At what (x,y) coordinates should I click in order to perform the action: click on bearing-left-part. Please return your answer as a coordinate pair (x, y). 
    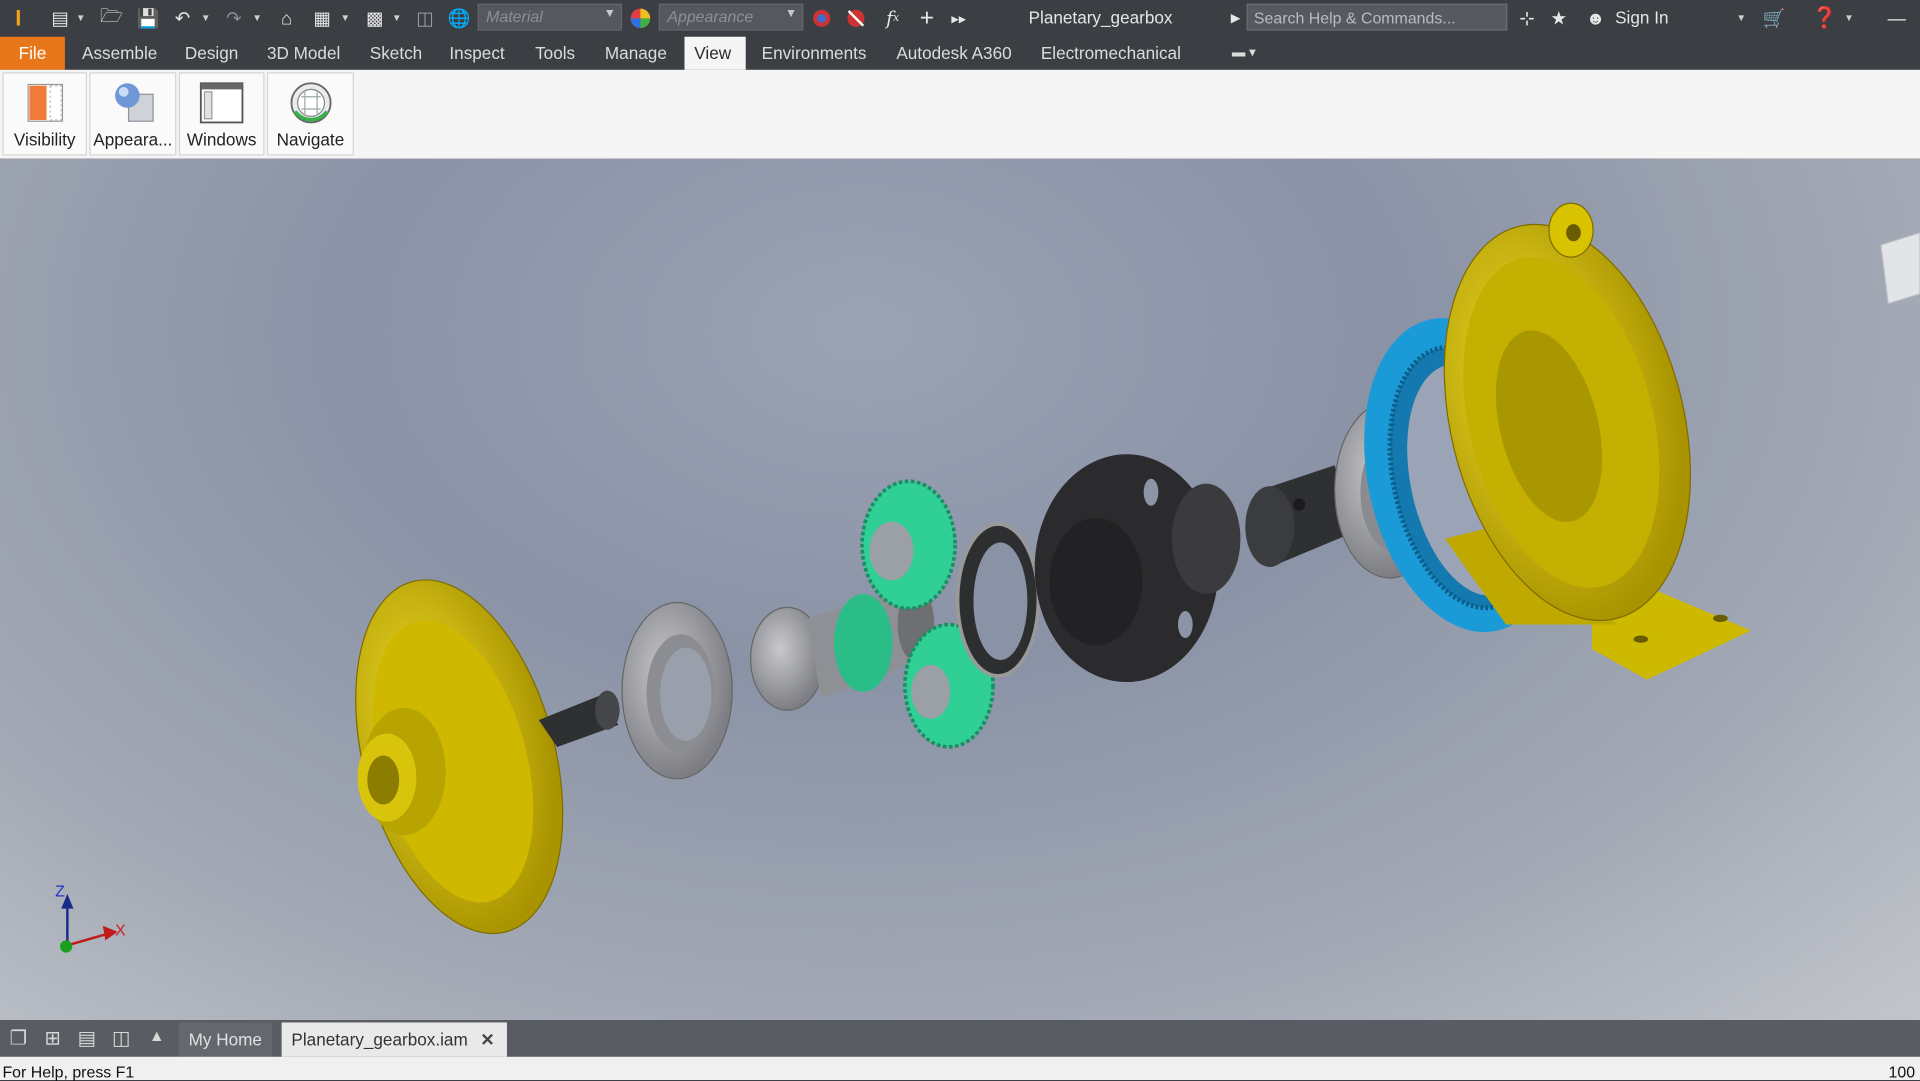
    Looking at the image, I should click on (677, 690).